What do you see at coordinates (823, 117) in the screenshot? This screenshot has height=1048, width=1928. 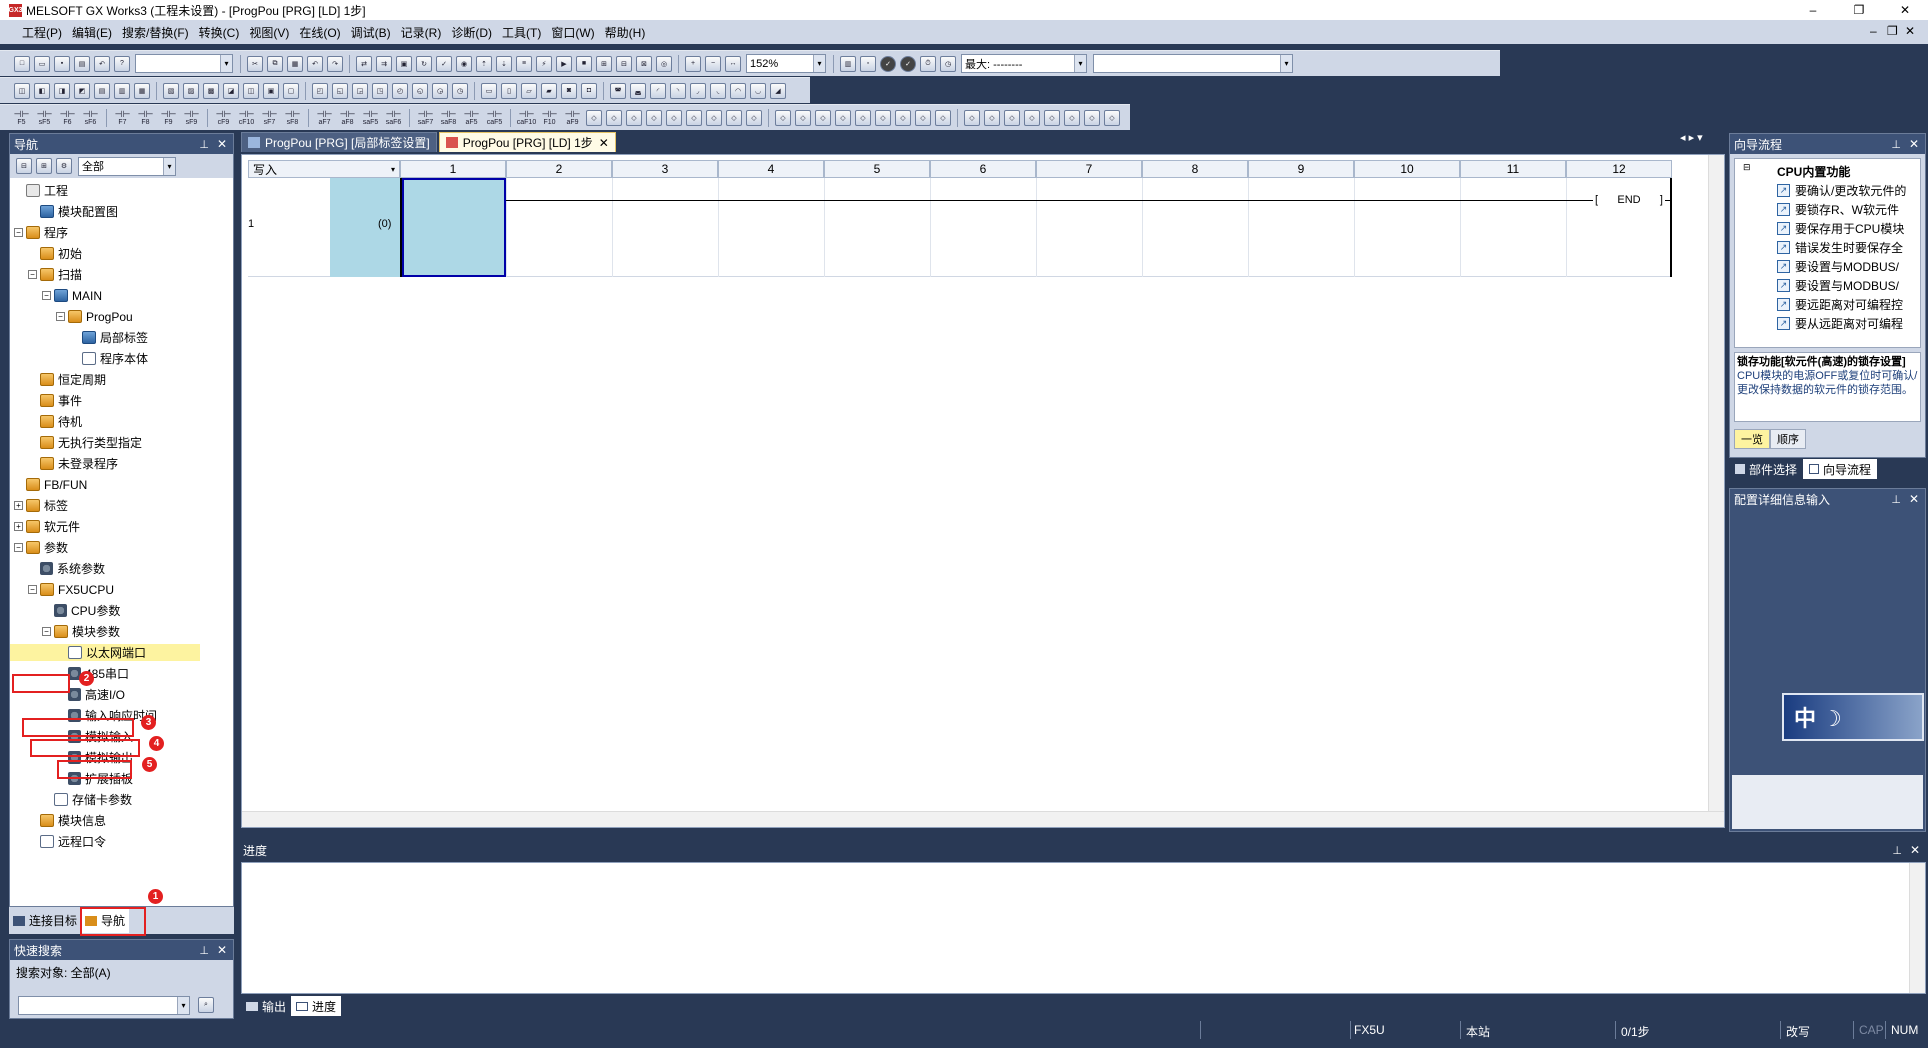 I see `ladder-tool-11-icon: ◇` at bounding box center [823, 117].